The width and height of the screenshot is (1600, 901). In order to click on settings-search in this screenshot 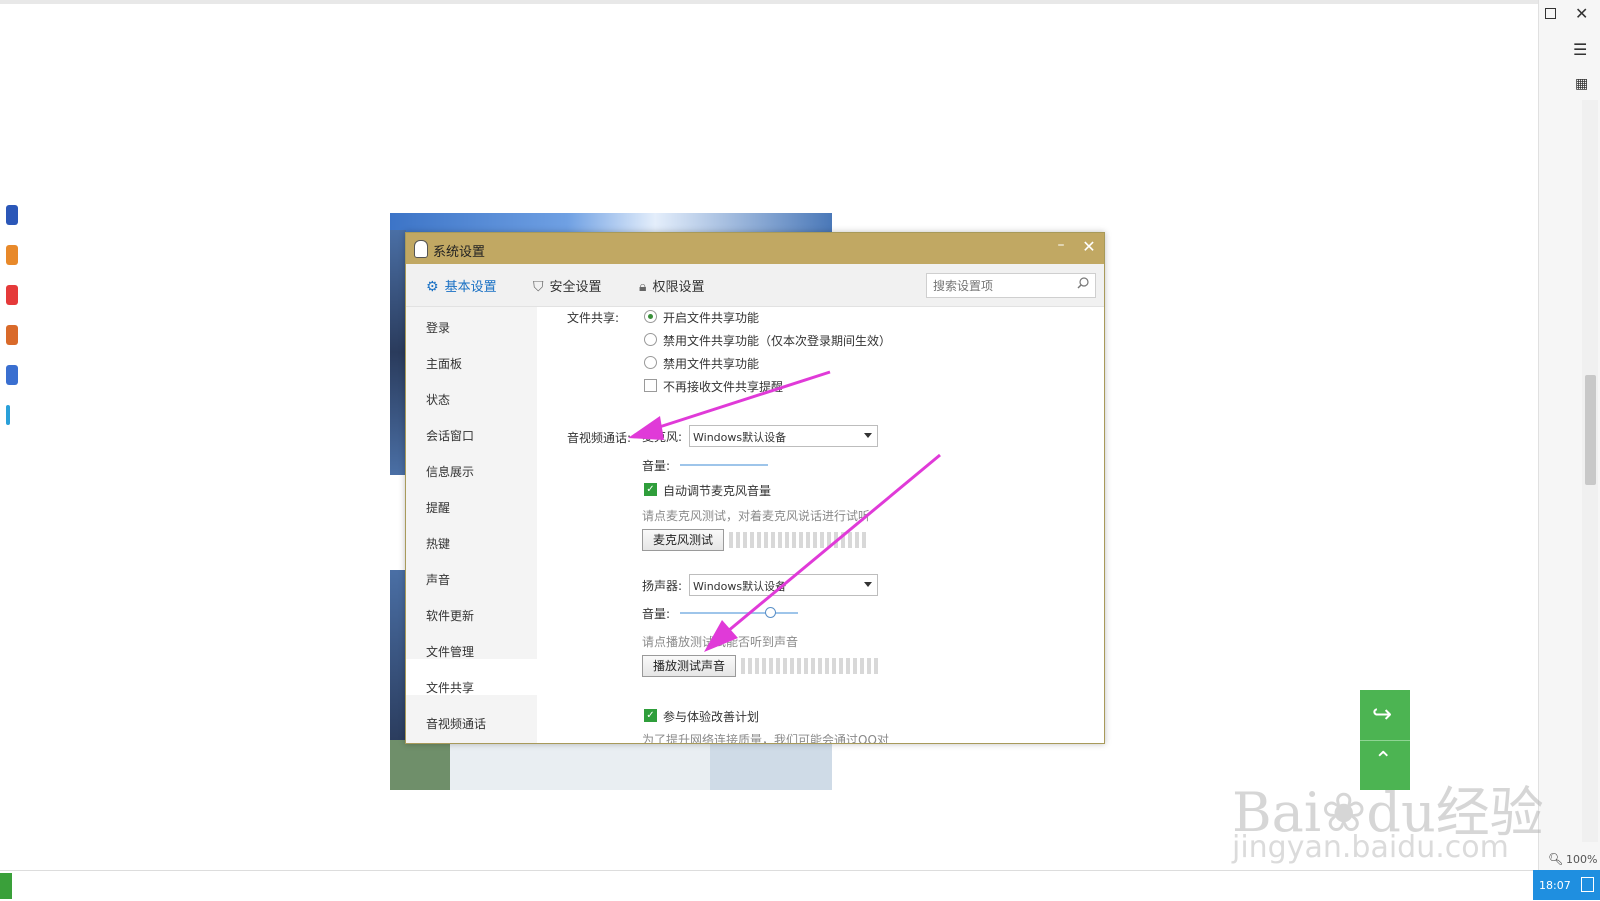, I will do `click(1011, 285)`.